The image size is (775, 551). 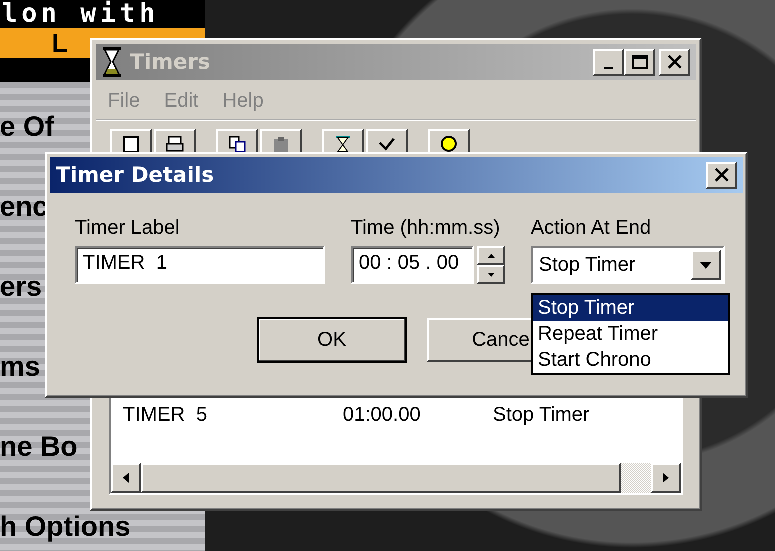 I want to click on scroll-left-button, so click(x=126, y=478).